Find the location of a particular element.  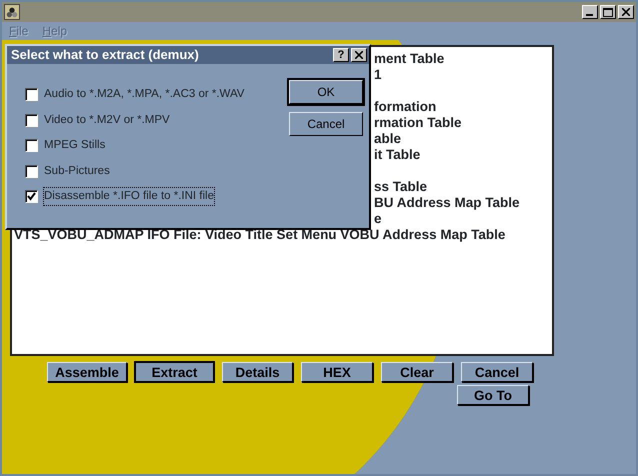

list-item: able is located at coordinates (388, 139).